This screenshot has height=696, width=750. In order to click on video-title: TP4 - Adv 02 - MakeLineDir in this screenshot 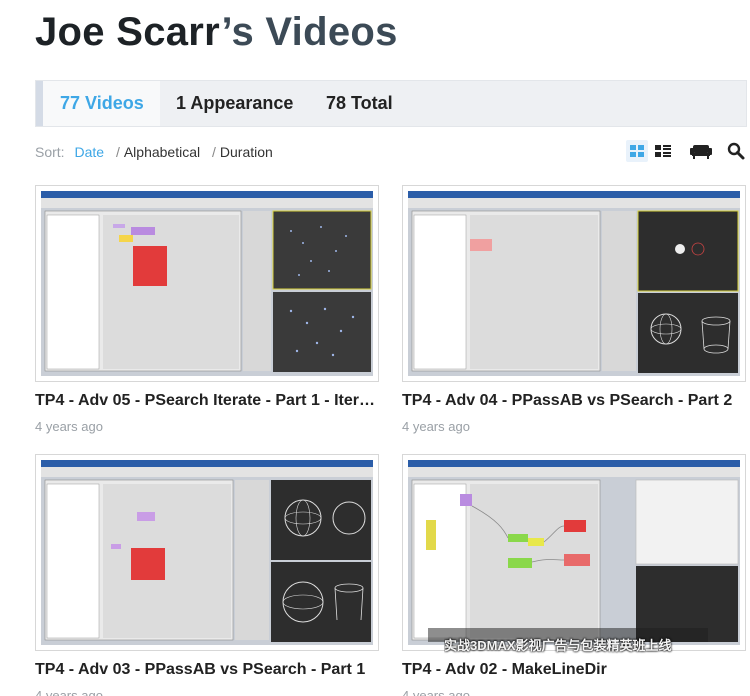, I will do `click(574, 670)`.